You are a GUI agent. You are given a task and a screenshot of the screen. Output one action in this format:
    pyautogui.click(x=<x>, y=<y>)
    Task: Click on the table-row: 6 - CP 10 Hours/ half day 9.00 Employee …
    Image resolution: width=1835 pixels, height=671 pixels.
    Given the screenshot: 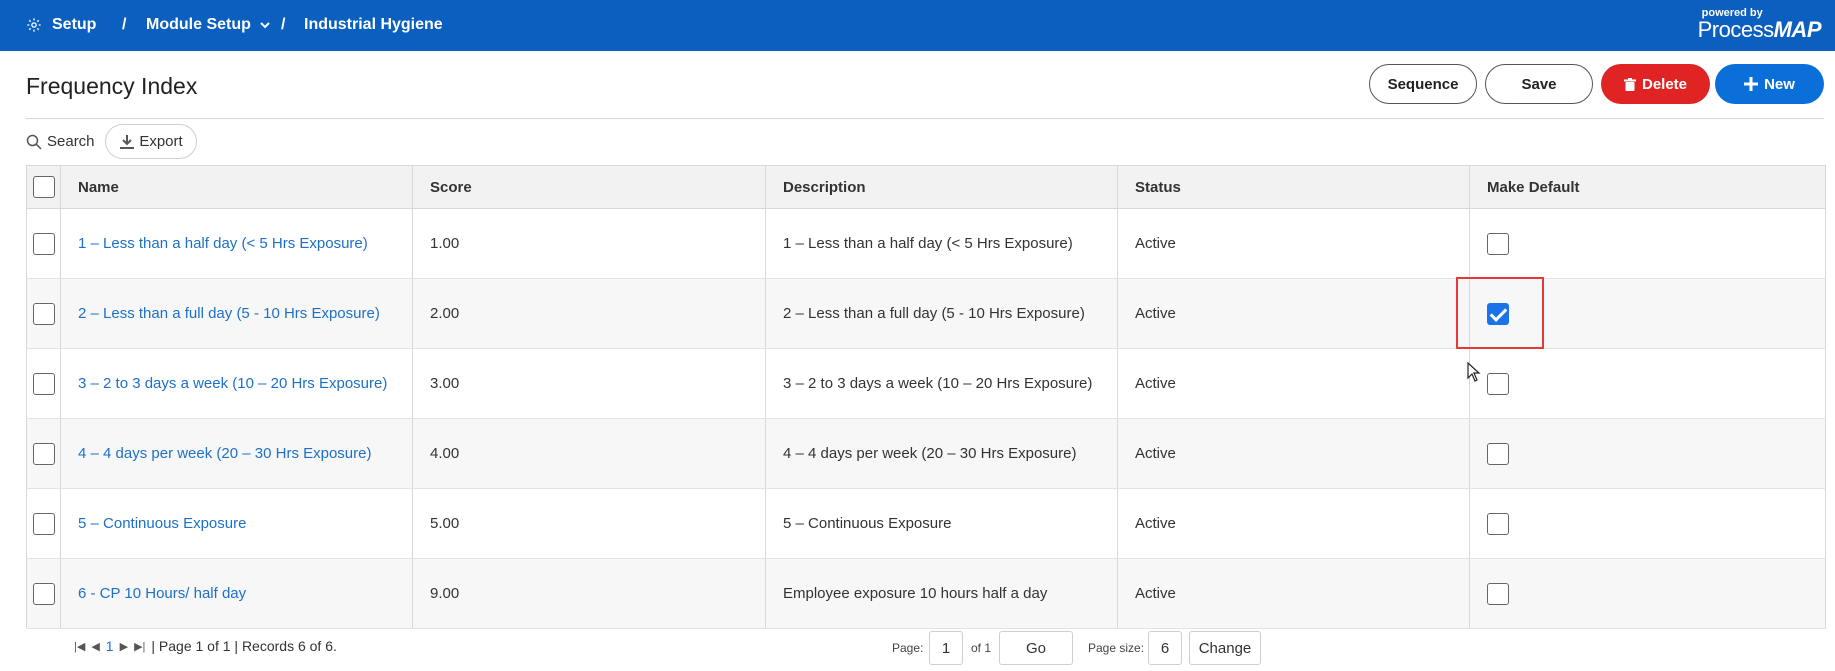 What is the action you would take?
    pyautogui.click(x=926, y=593)
    